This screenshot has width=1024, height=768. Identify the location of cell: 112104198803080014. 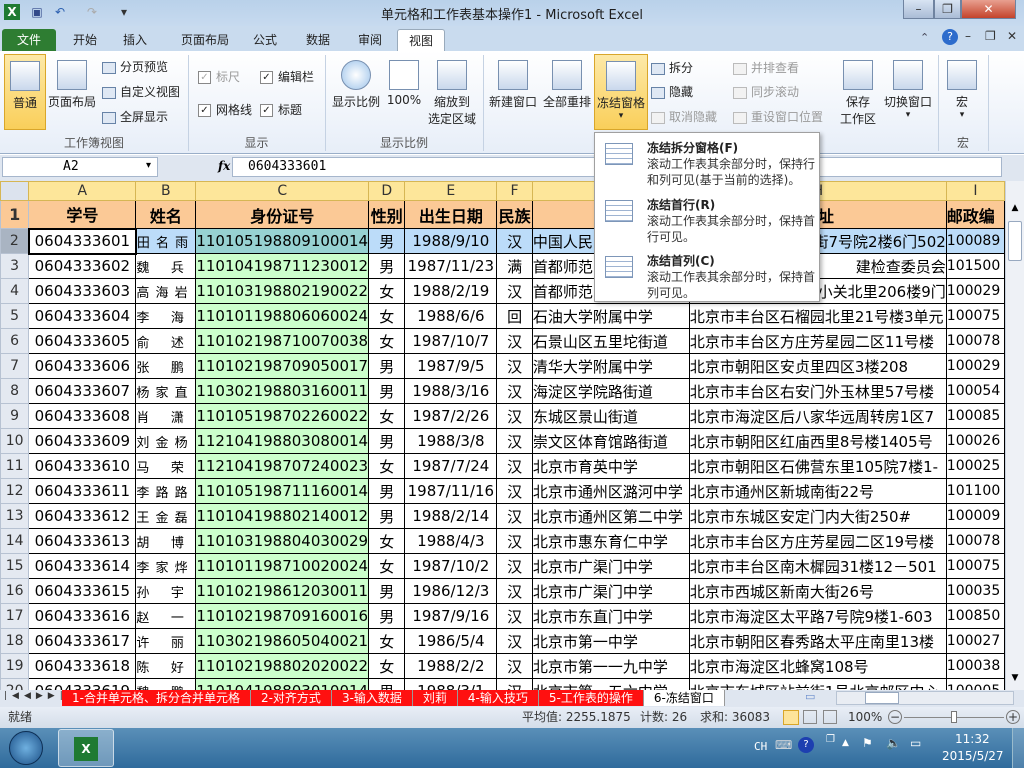
(282, 441).